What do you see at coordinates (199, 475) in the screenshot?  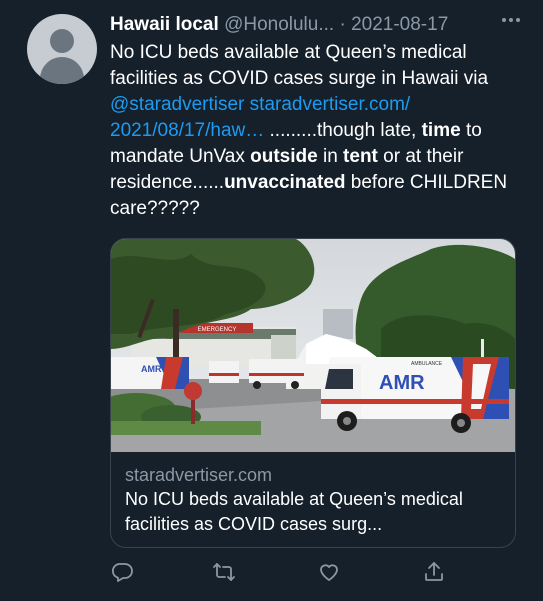 I see `card-domain: staradvertiser.com` at bounding box center [199, 475].